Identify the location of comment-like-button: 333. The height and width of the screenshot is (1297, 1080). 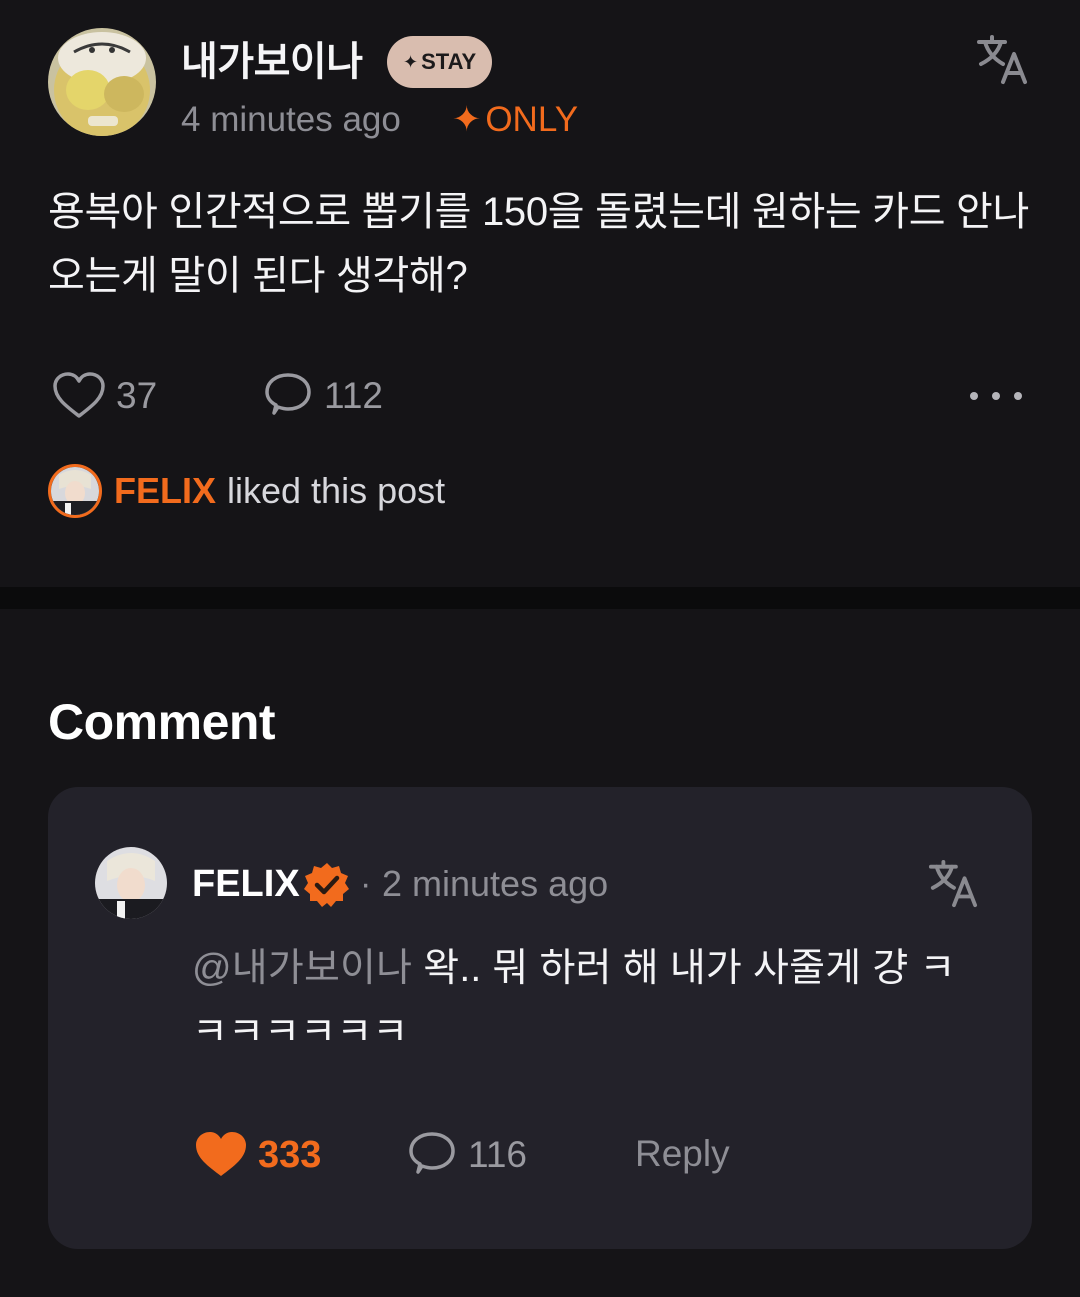
(257, 1155).